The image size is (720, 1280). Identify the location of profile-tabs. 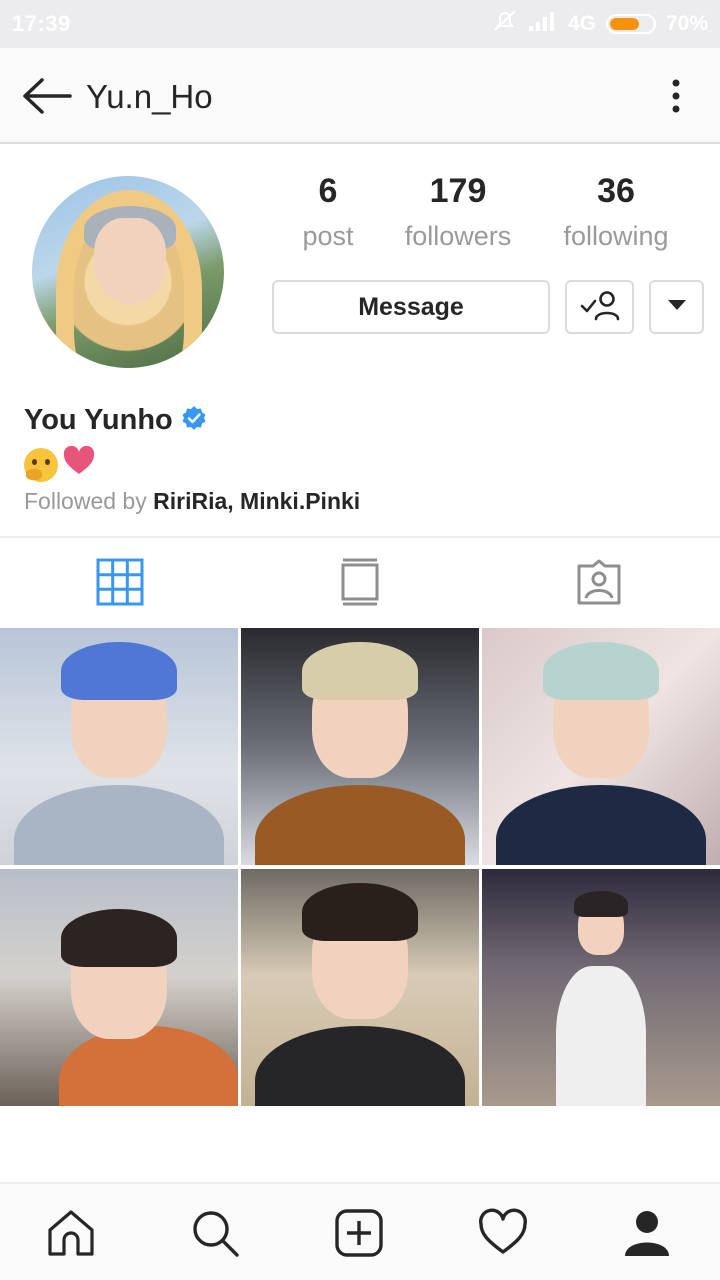
(360, 581).